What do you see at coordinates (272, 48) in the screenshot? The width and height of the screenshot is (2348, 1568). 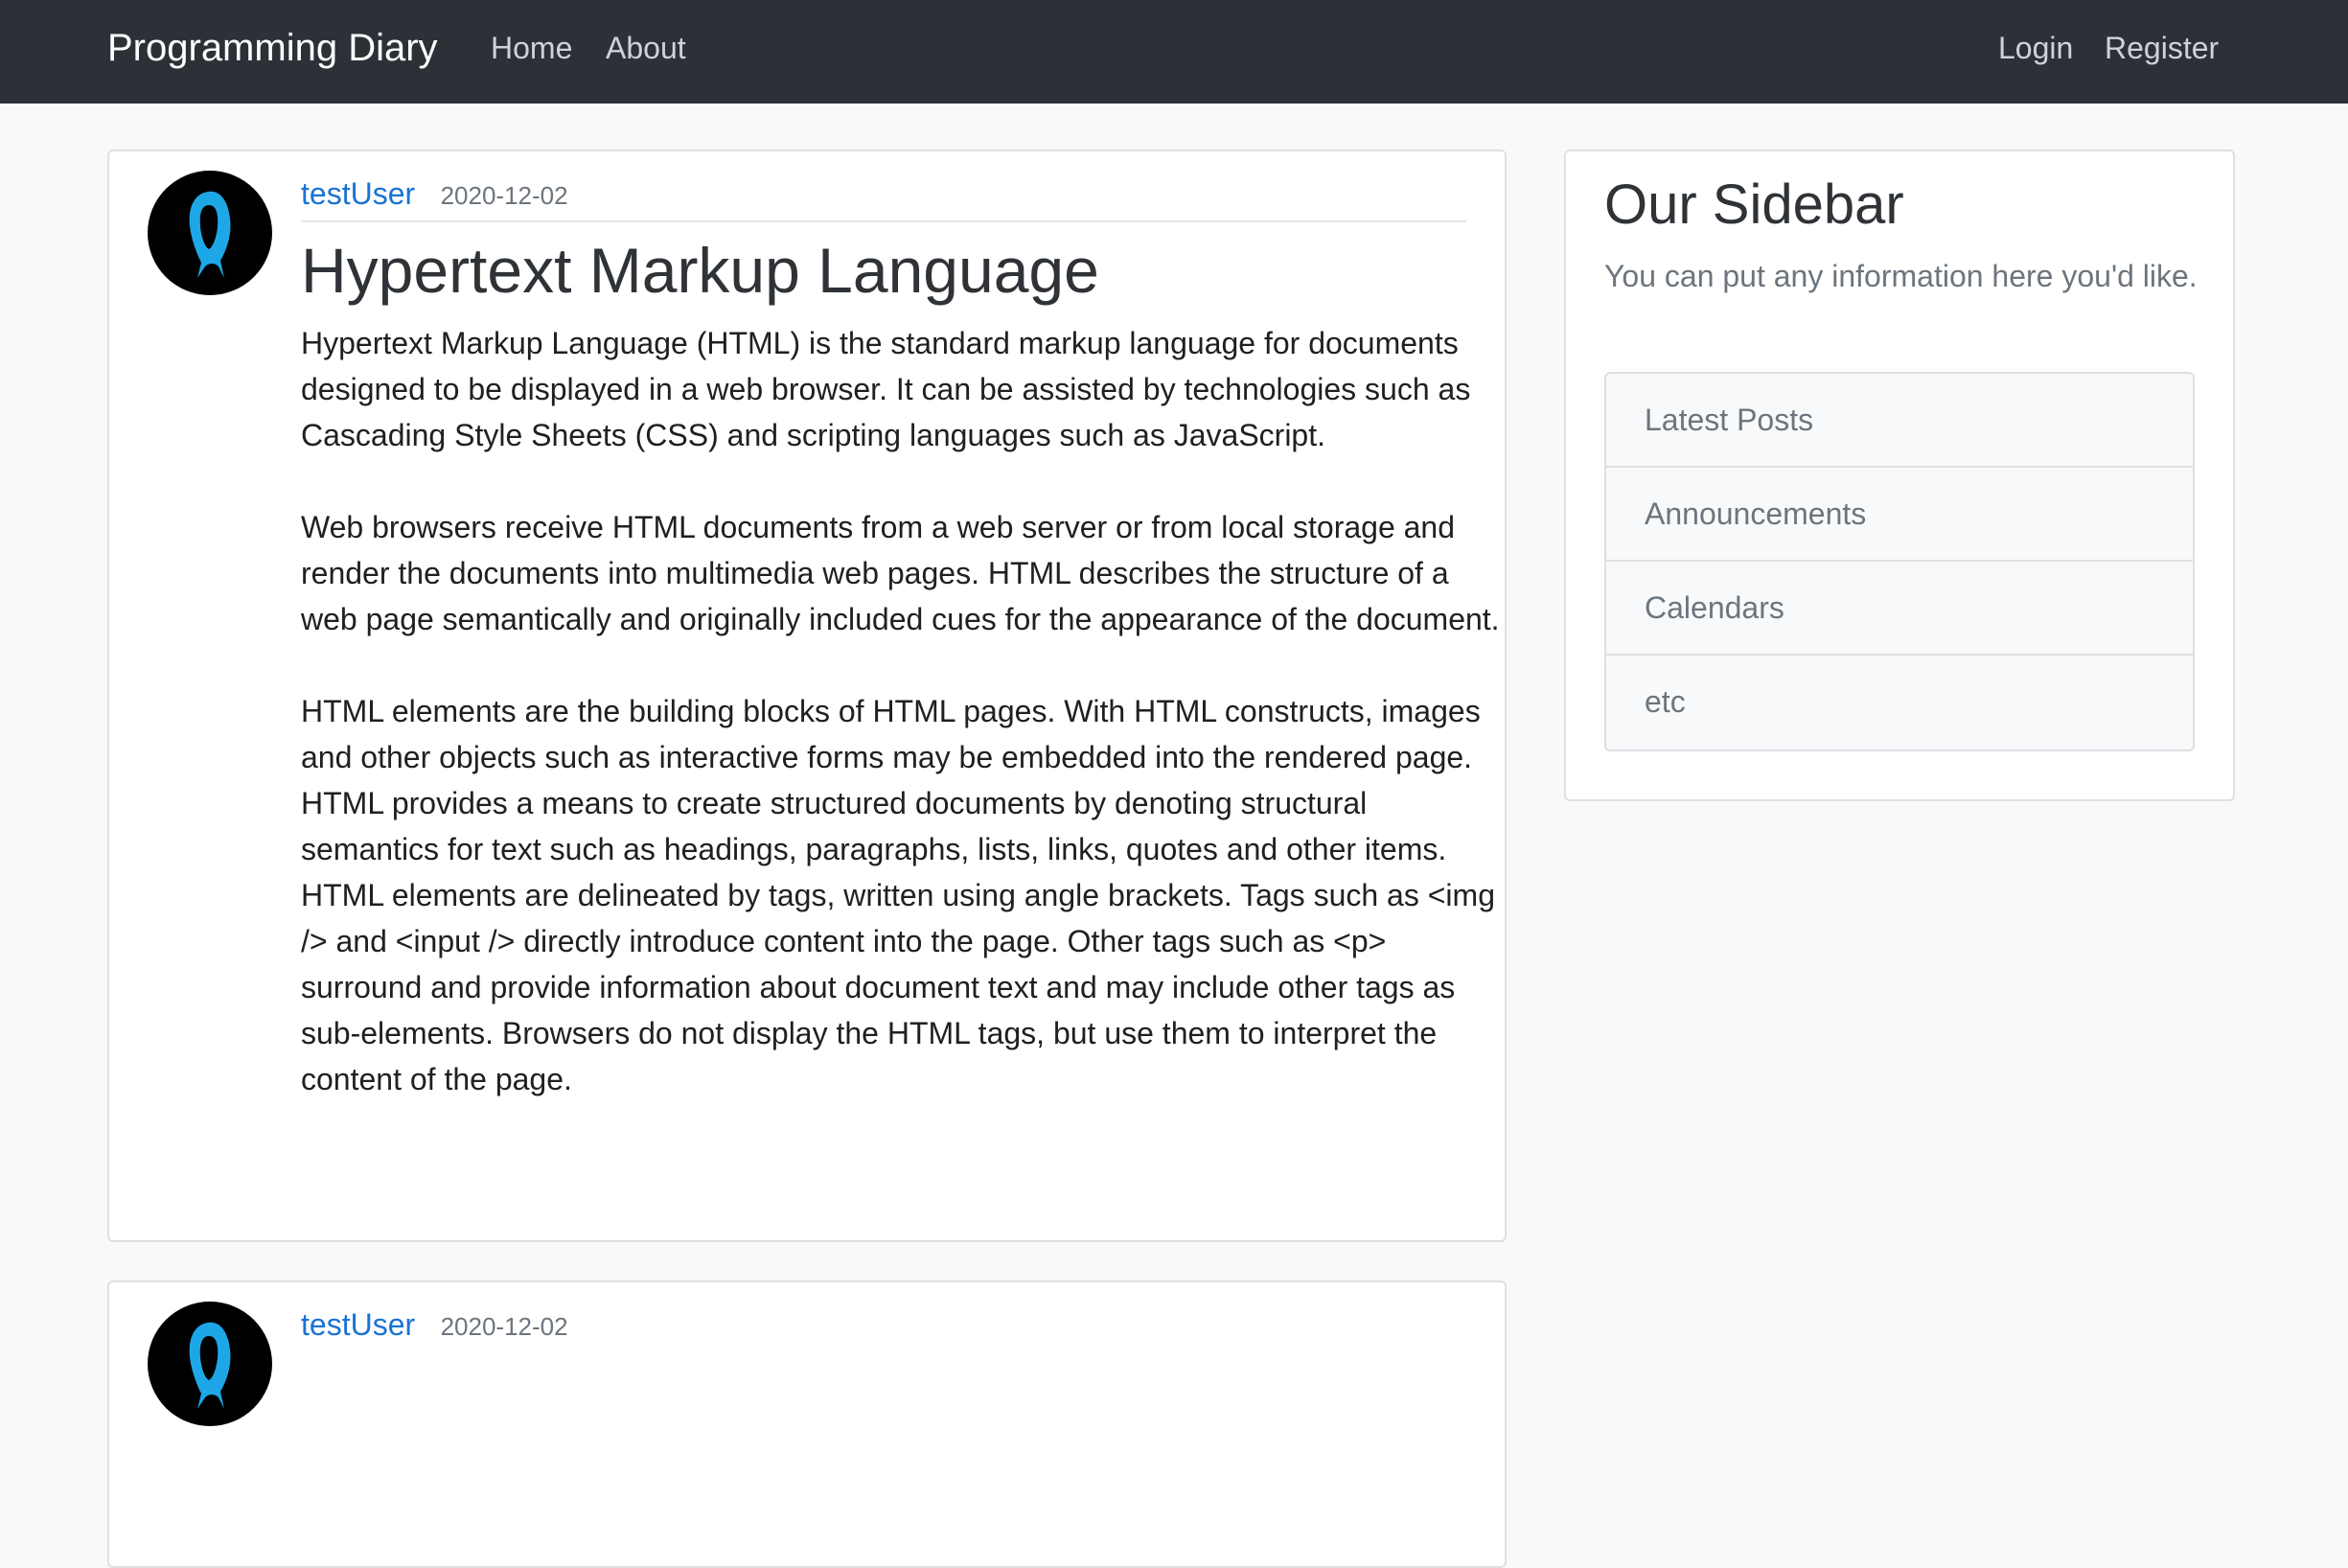 I see `brand-link: Programming Diary` at bounding box center [272, 48].